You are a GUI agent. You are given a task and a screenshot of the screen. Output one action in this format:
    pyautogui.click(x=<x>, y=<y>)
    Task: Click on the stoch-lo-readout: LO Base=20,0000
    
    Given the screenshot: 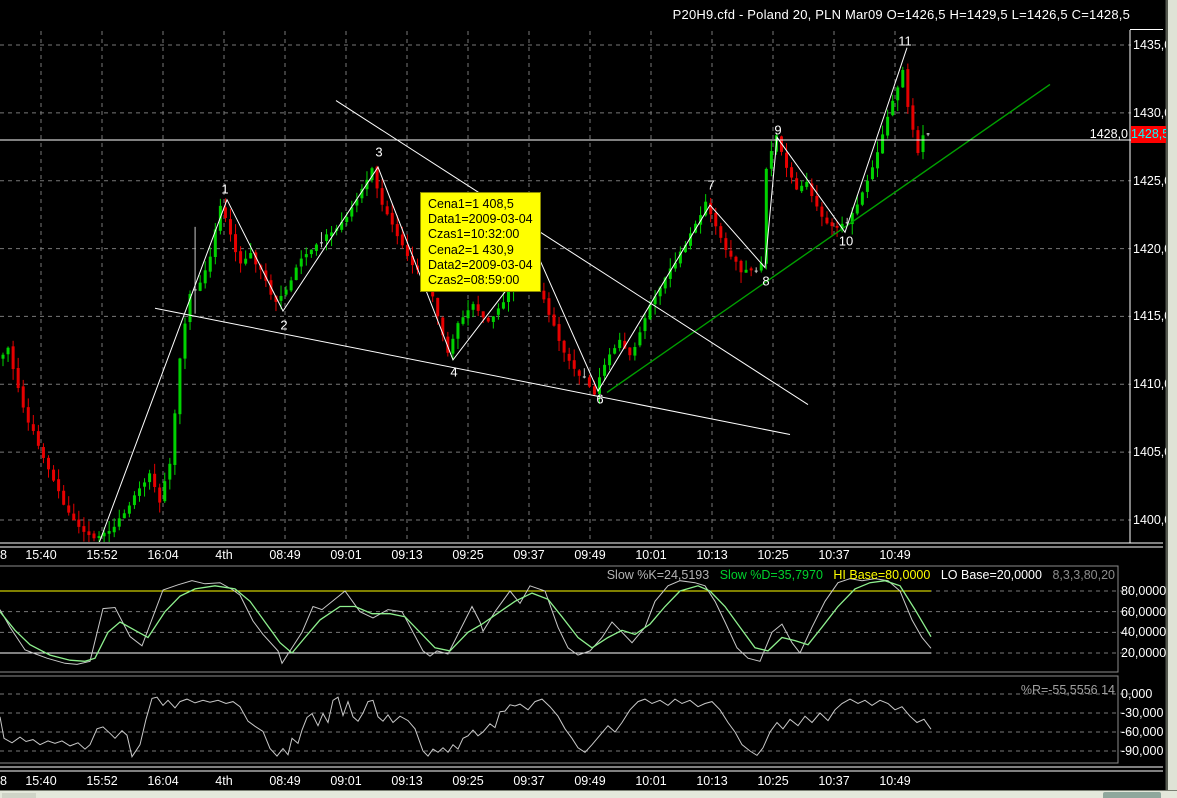 What is the action you would take?
    pyautogui.click(x=991, y=575)
    